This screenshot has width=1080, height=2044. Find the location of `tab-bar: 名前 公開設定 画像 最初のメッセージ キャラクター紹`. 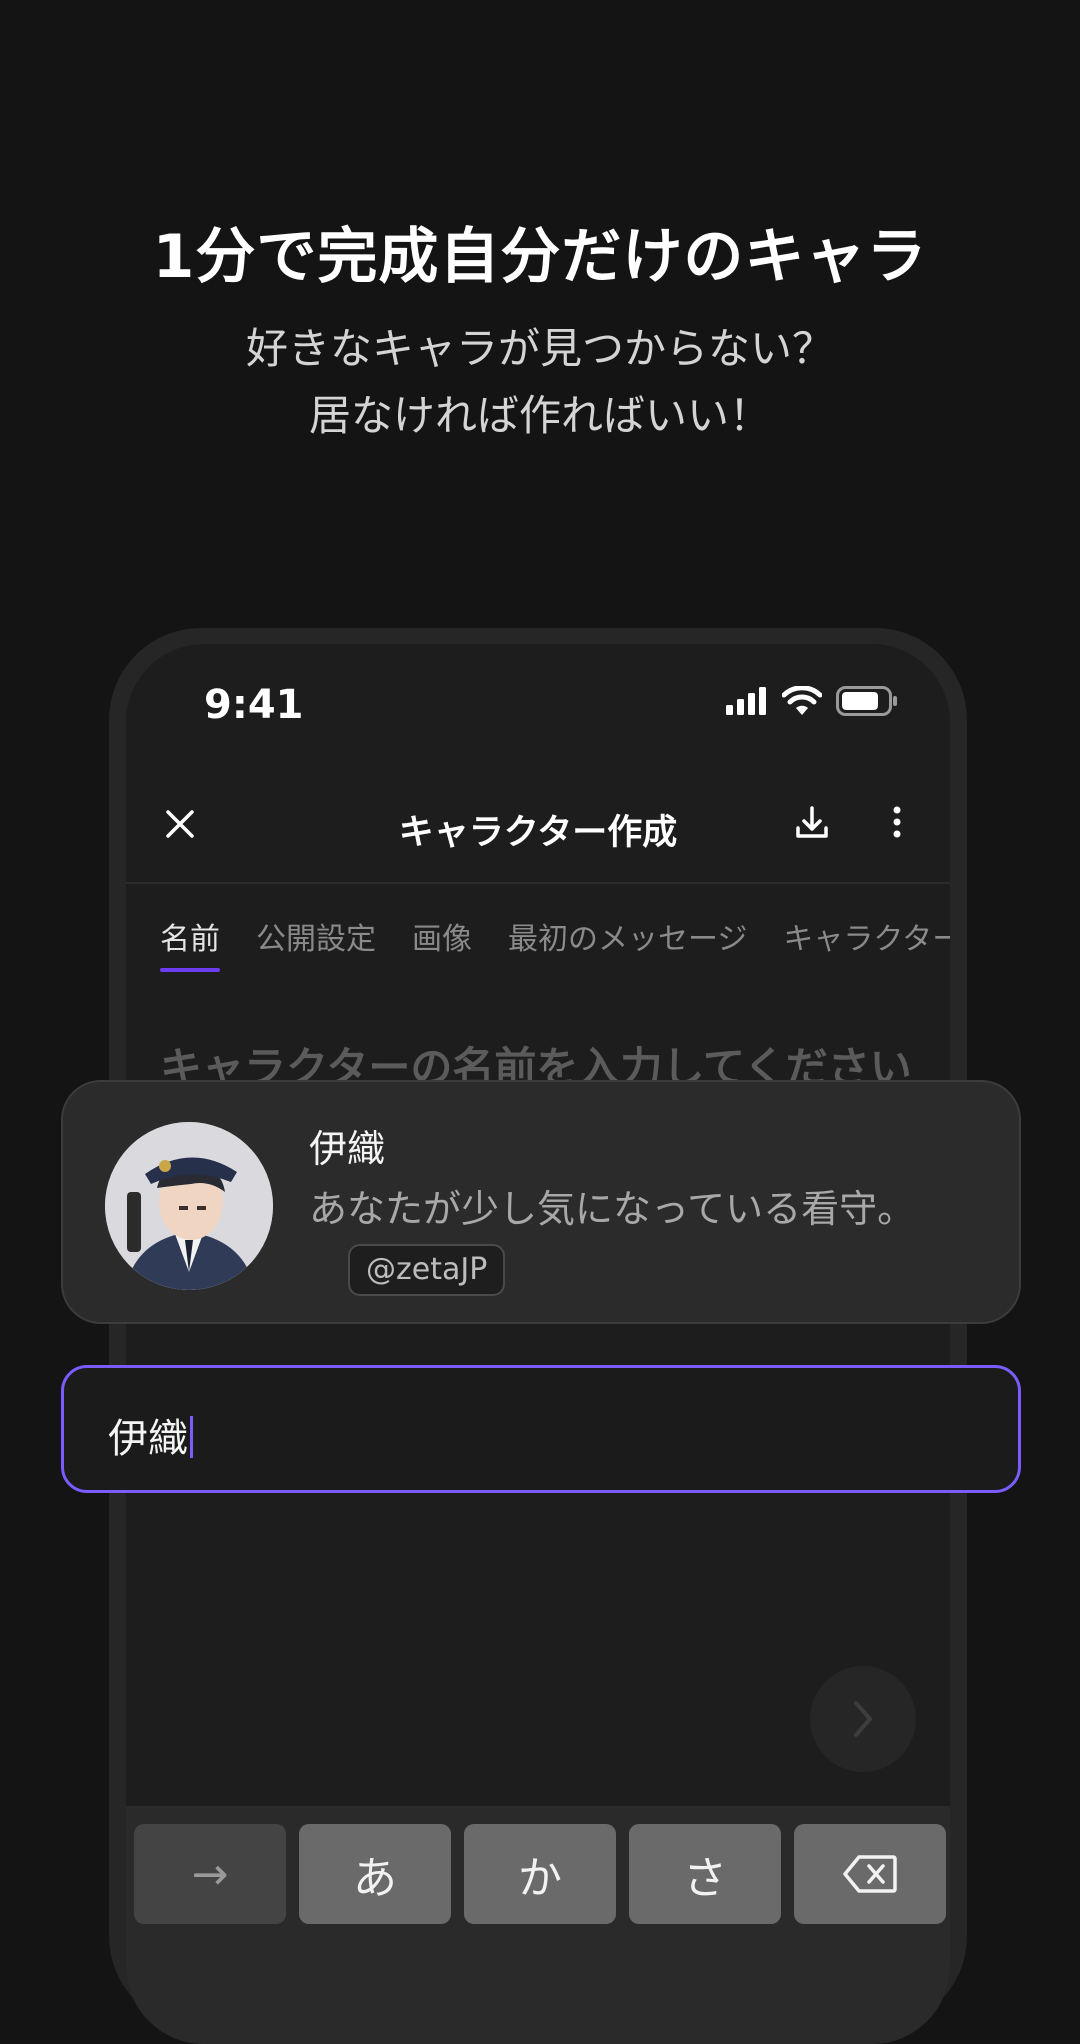

tab-bar: 名前 公開設定 画像 最初のメッセージ キャラクター紹 is located at coordinates (555, 943).